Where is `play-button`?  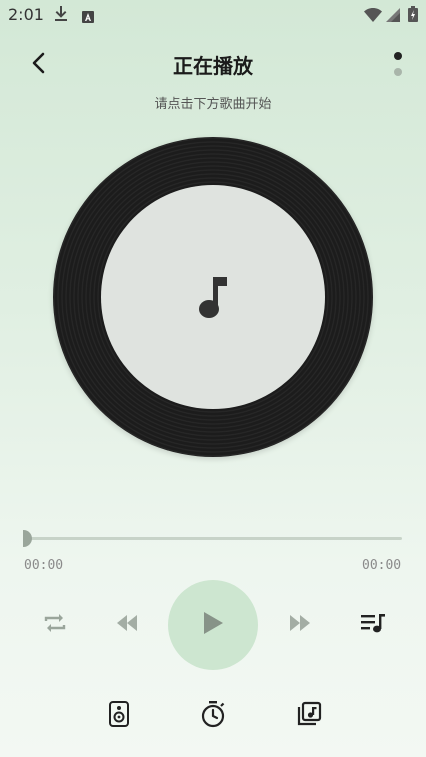
play-button is located at coordinates (213, 625).